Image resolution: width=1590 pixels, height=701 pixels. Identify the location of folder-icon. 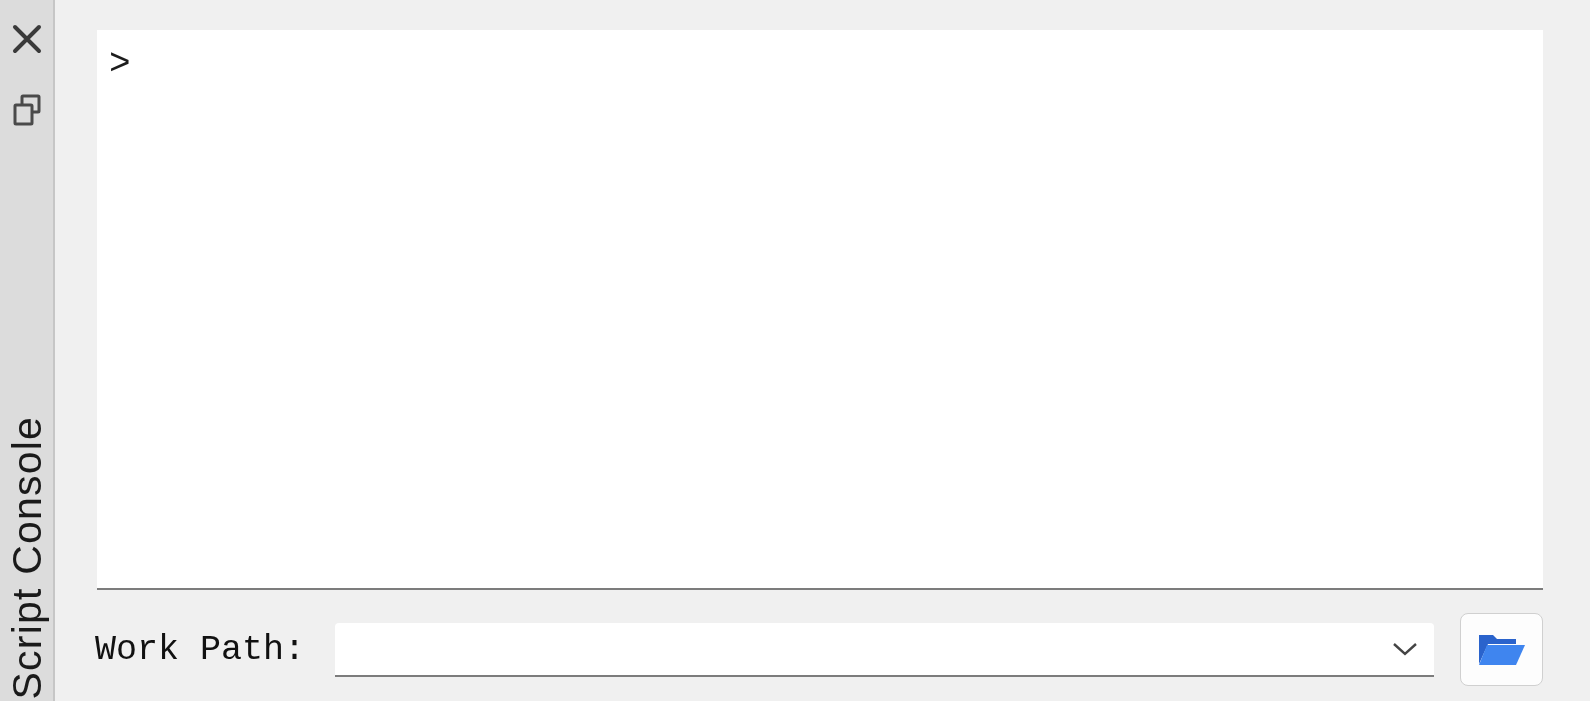
(1501, 649).